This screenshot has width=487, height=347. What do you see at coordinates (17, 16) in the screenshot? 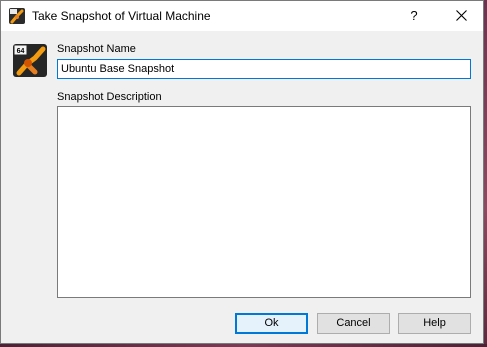
I see `virtualbox-app-icon` at bounding box center [17, 16].